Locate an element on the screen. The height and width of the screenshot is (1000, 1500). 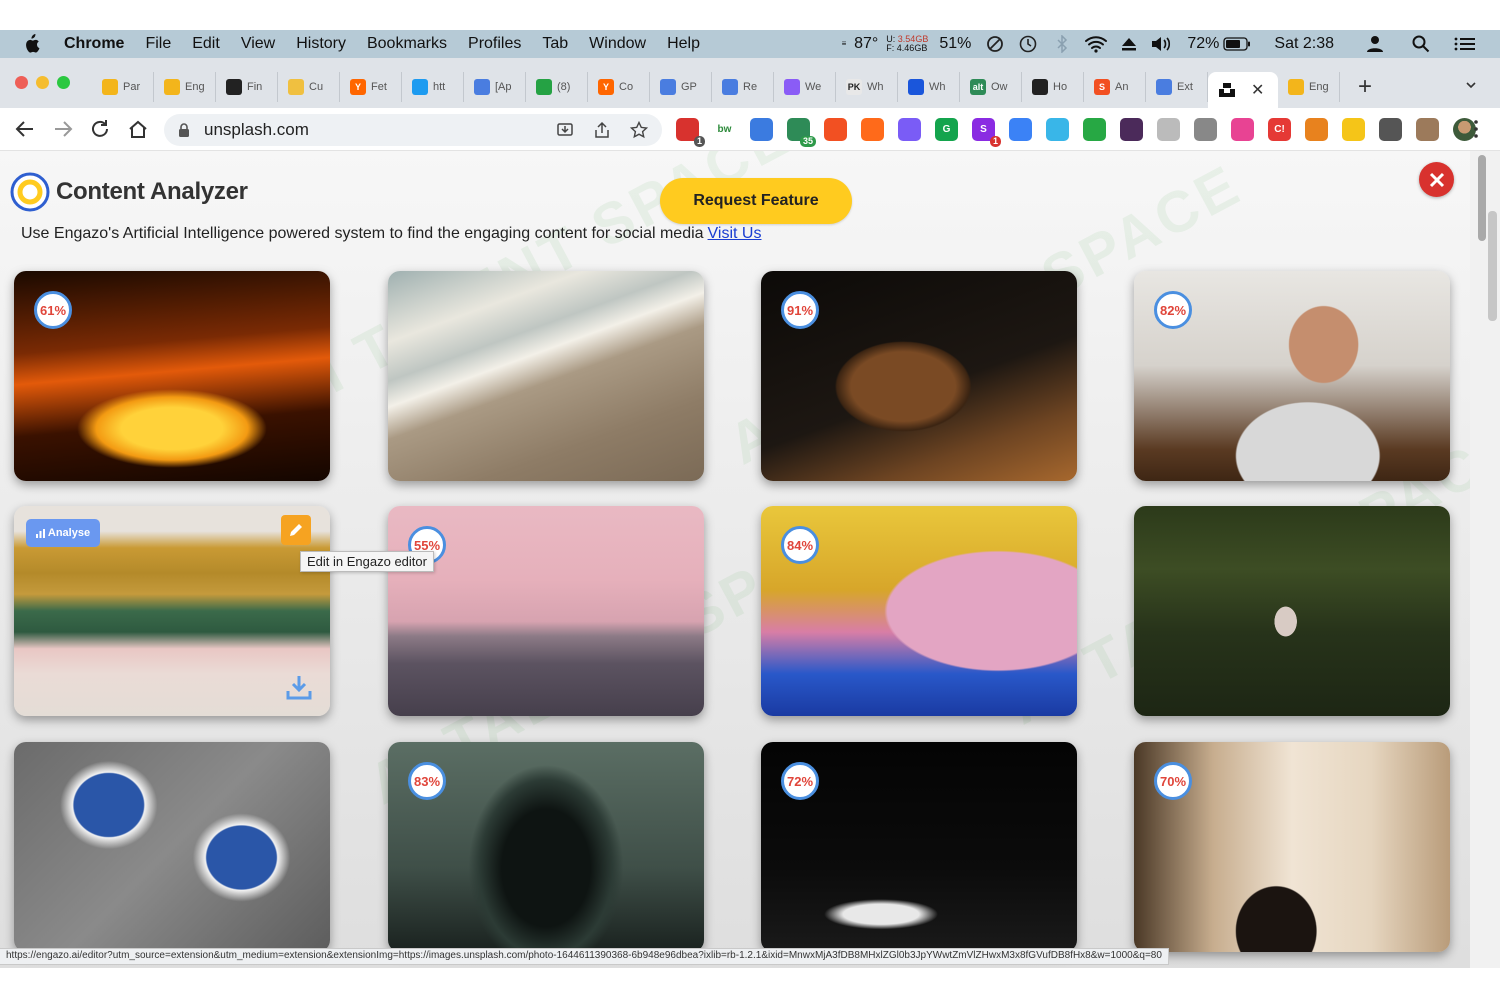
menu-bookmarks: Bookmarks is located at coordinates (407, 44).